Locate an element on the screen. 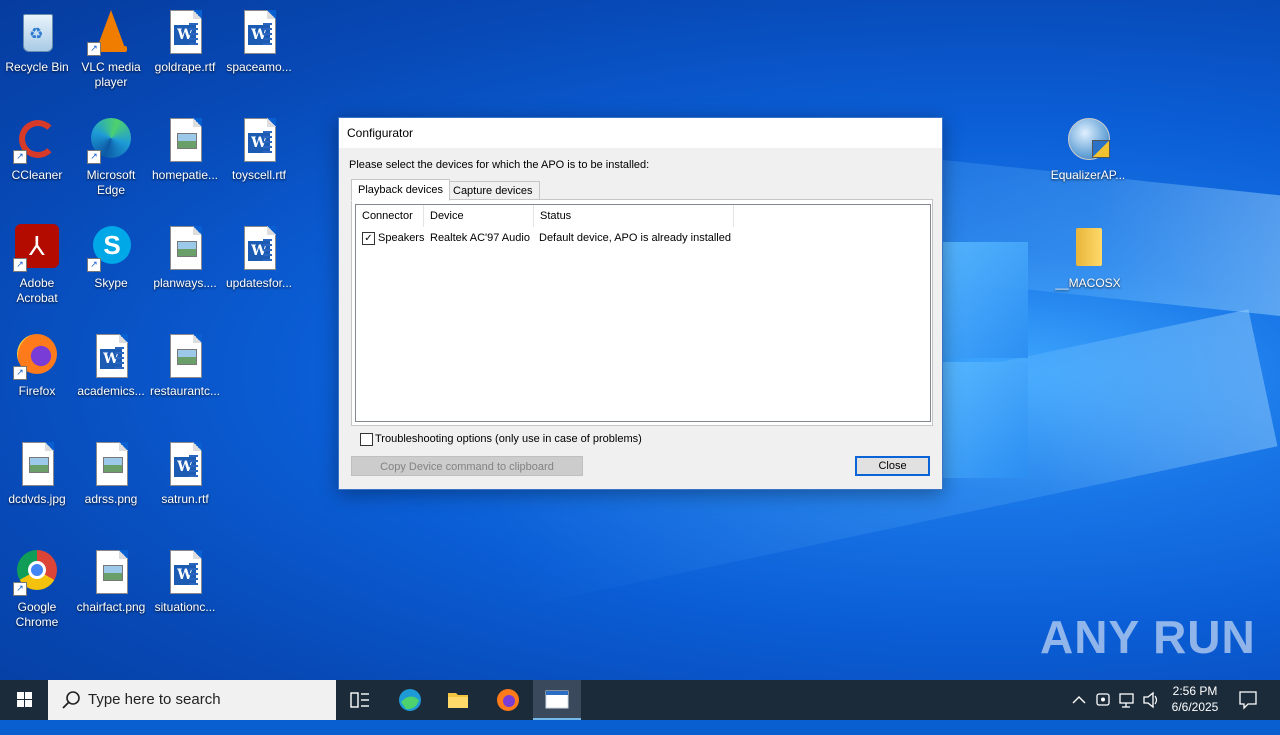 Image resolution: width=1280 pixels, height=735 pixels. desktop-icon-goldrape: W goldrape.rtf is located at coordinates (185, 41).